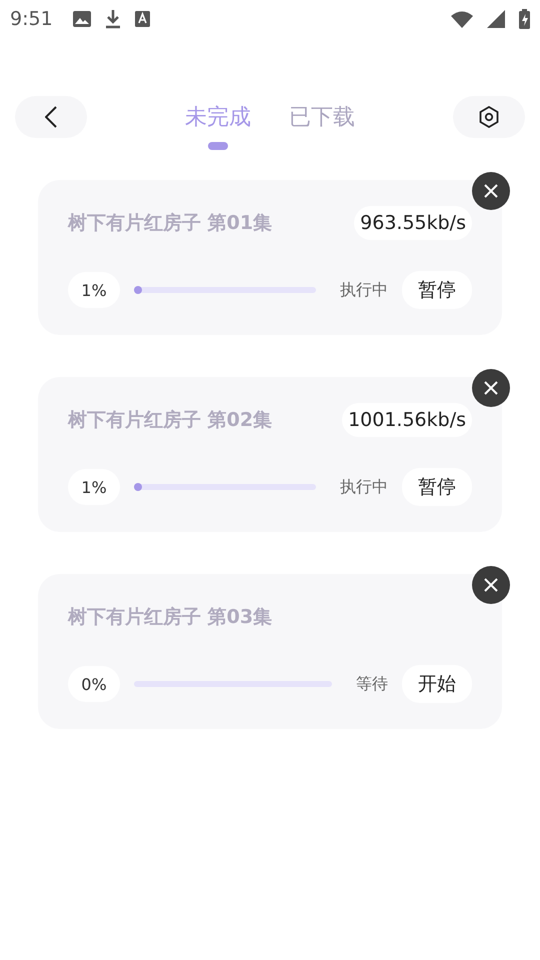 The height and width of the screenshot is (960, 540). I want to click on settings-icon, so click(489, 117).